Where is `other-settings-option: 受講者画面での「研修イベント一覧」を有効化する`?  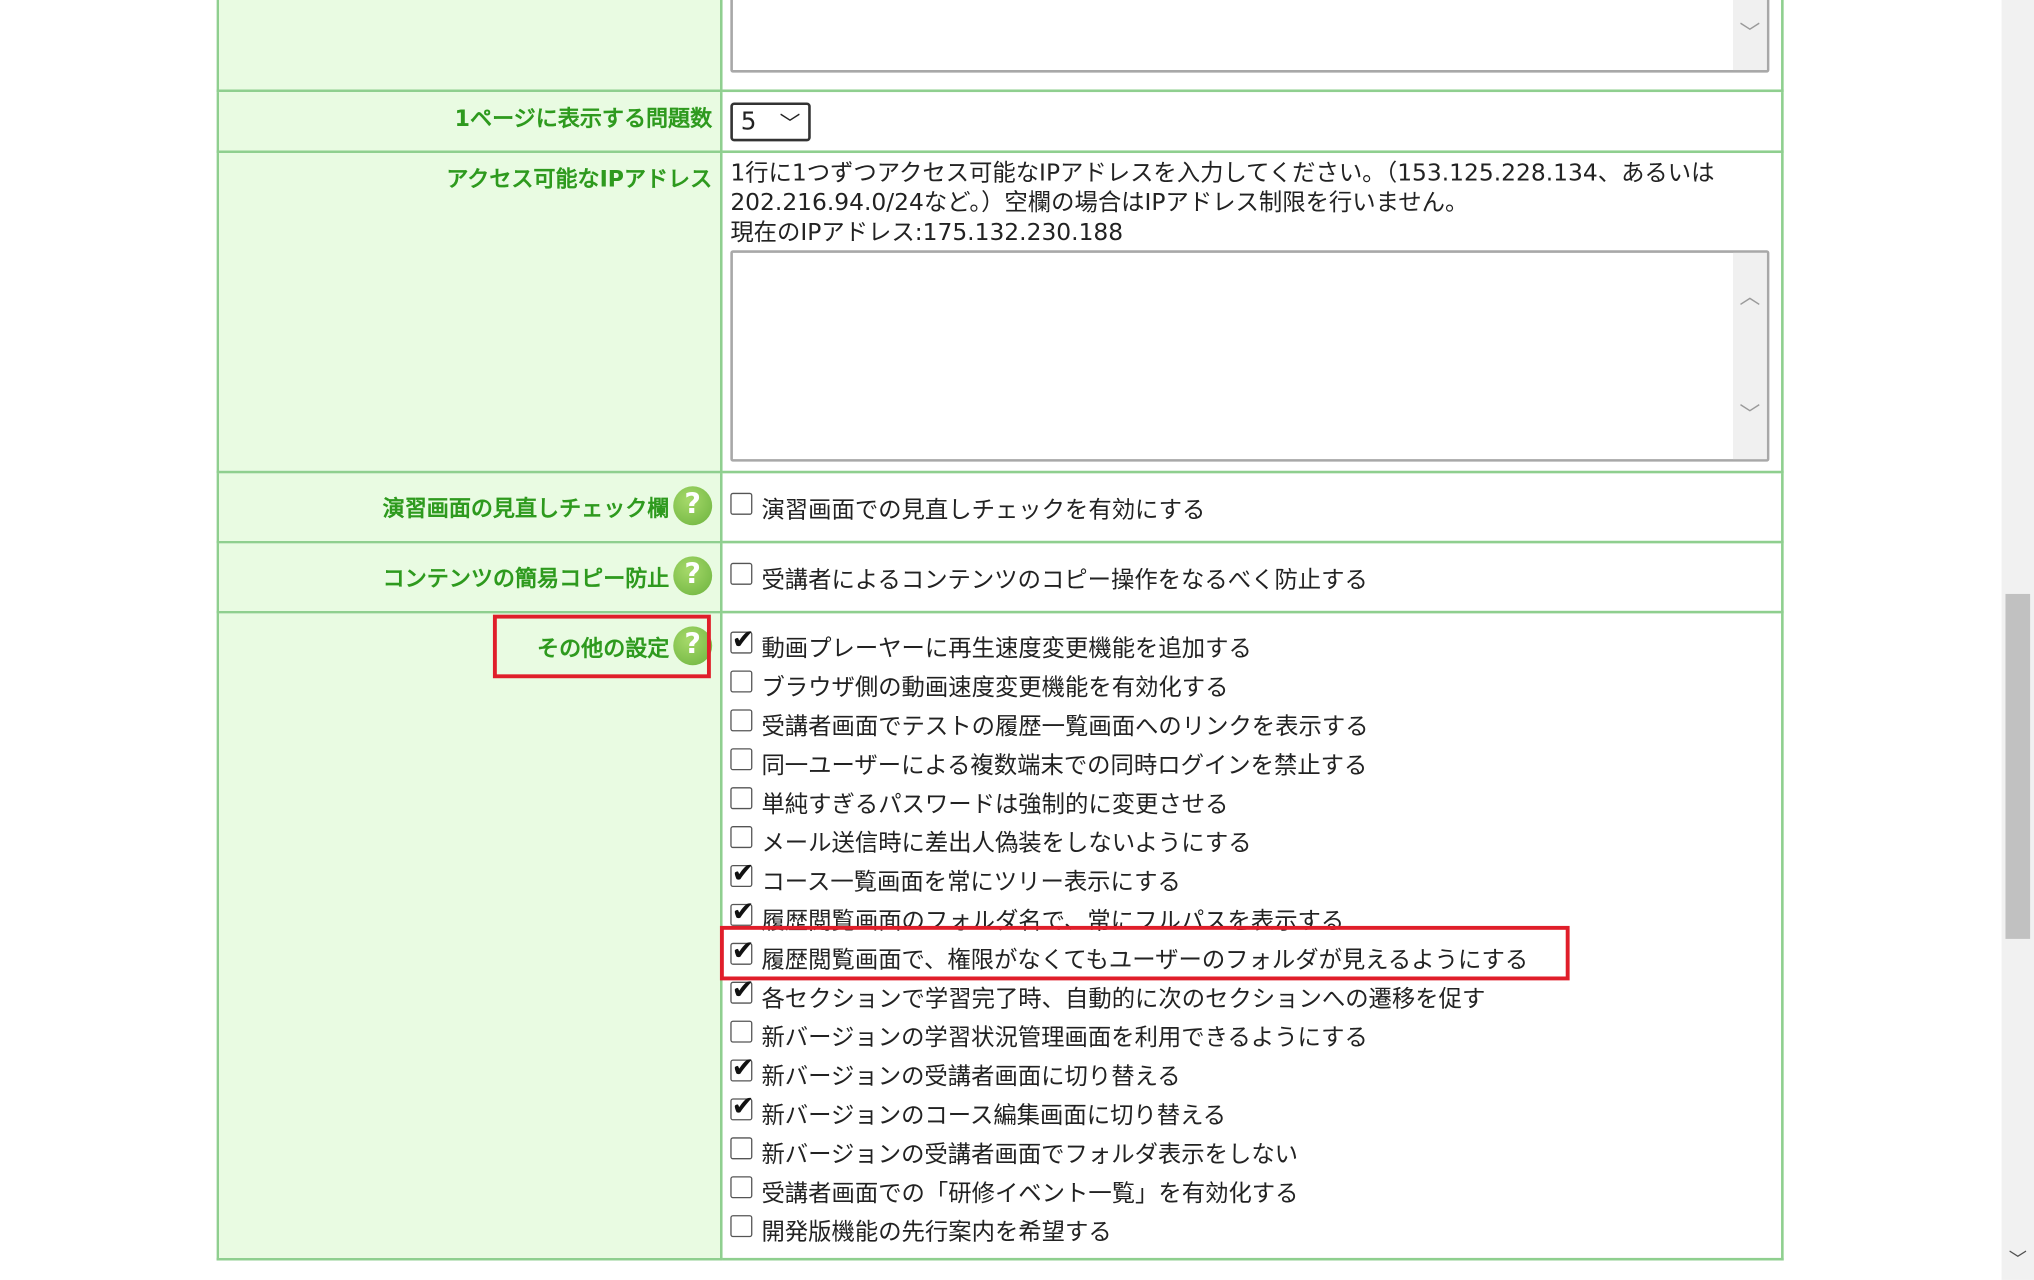
other-settings-option: 受講者画面での「研修イベント一覧」を有効化する is located at coordinates (1247, 1191).